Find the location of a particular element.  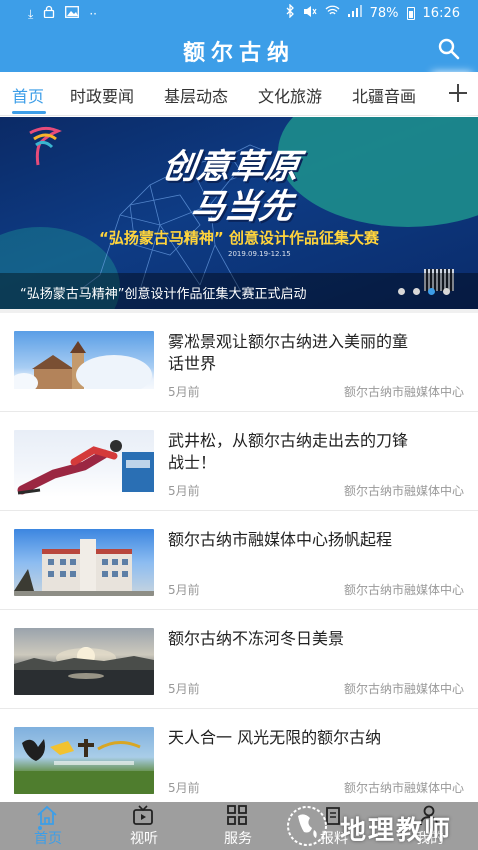

more-icon: ·· is located at coordinates (93, 13).